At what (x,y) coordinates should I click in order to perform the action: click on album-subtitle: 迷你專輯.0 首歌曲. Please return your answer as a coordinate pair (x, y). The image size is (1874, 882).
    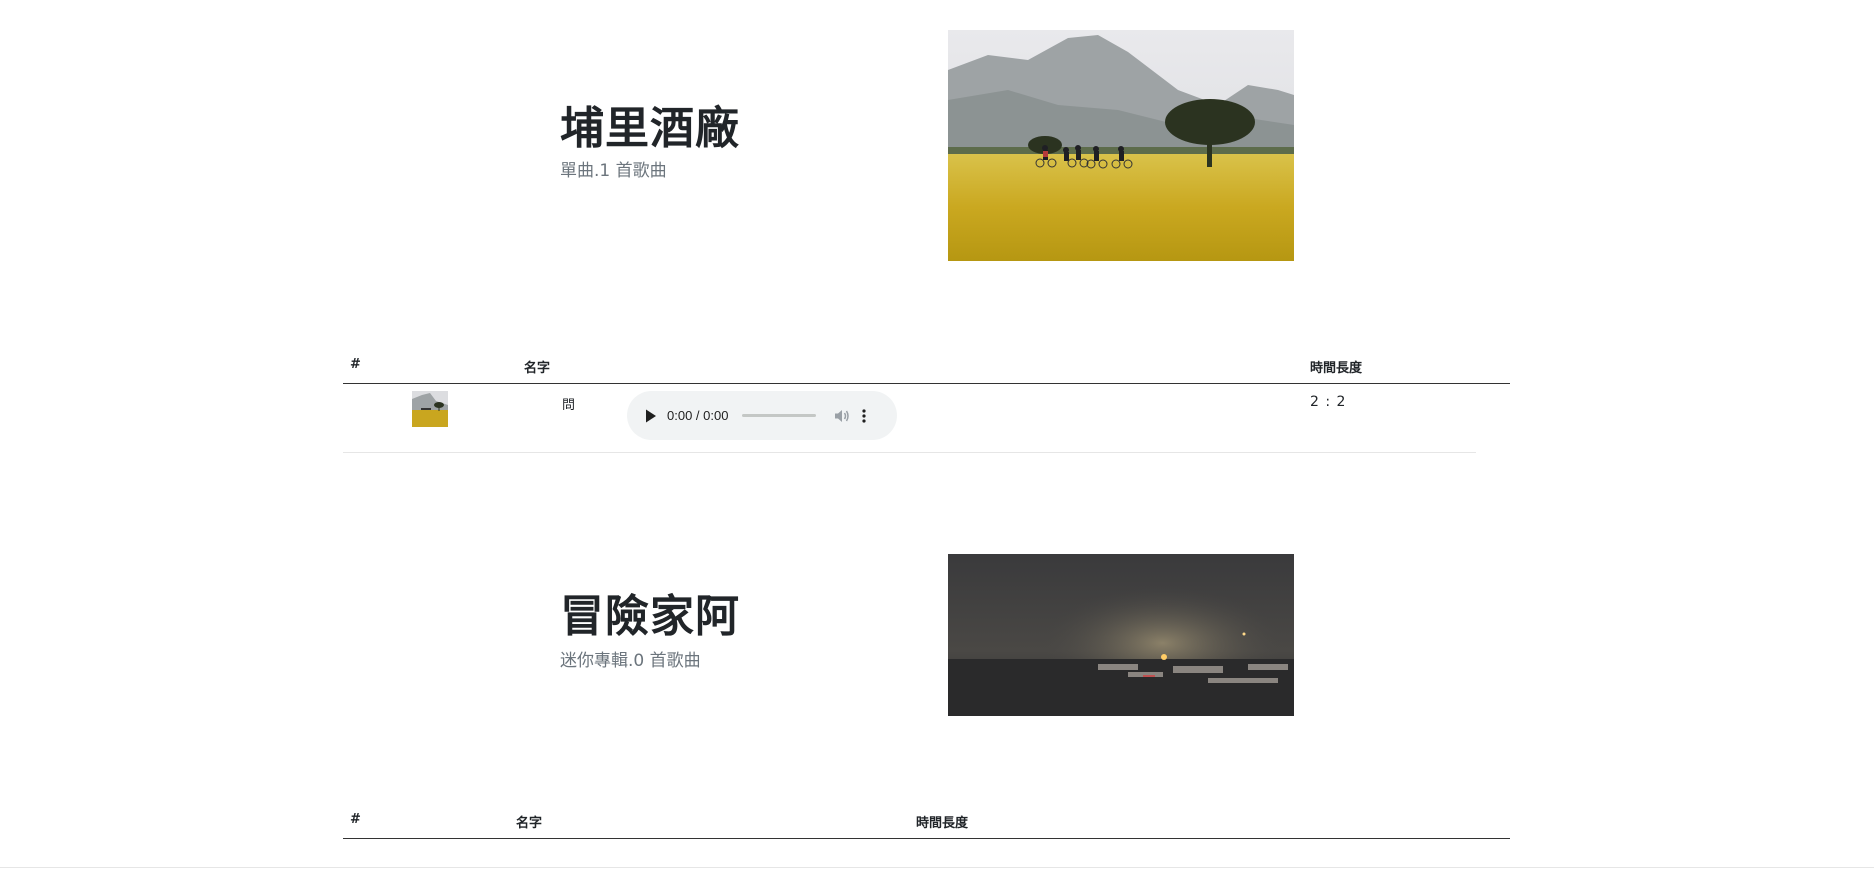
    Looking at the image, I should click on (630, 661).